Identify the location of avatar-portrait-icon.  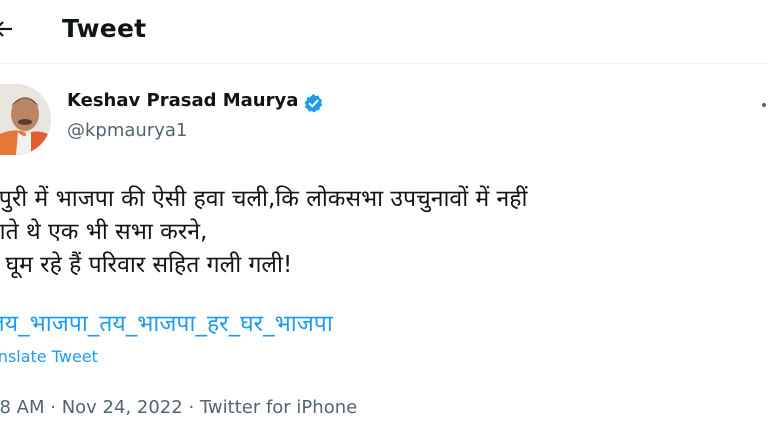
(25, 119).